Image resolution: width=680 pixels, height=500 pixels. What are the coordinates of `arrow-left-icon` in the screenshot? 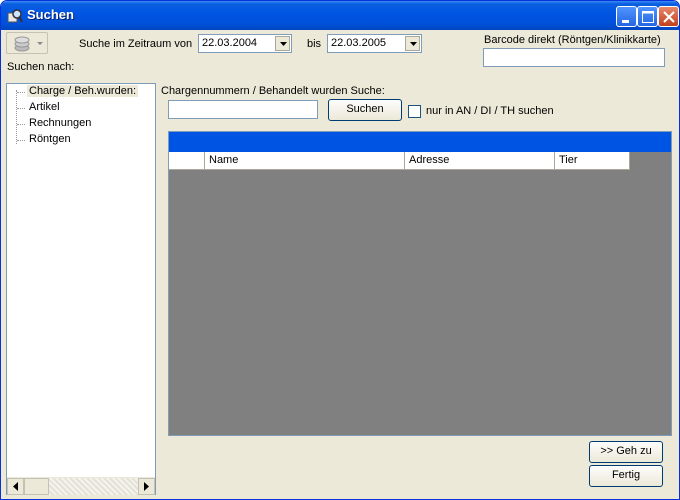 It's located at (15, 486).